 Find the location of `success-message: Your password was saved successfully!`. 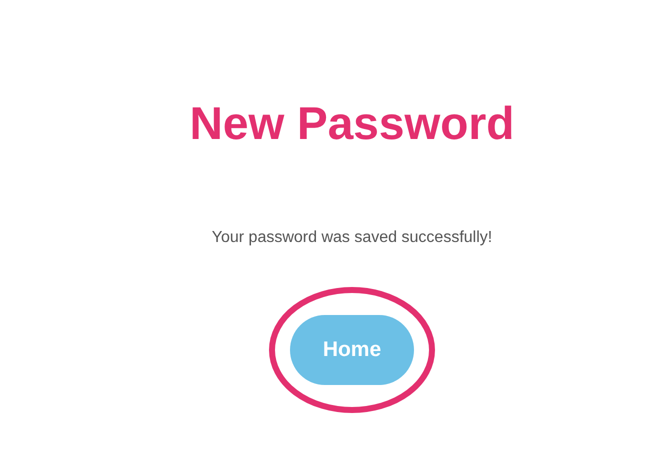

success-message: Your password was saved successfully! is located at coordinates (352, 238).